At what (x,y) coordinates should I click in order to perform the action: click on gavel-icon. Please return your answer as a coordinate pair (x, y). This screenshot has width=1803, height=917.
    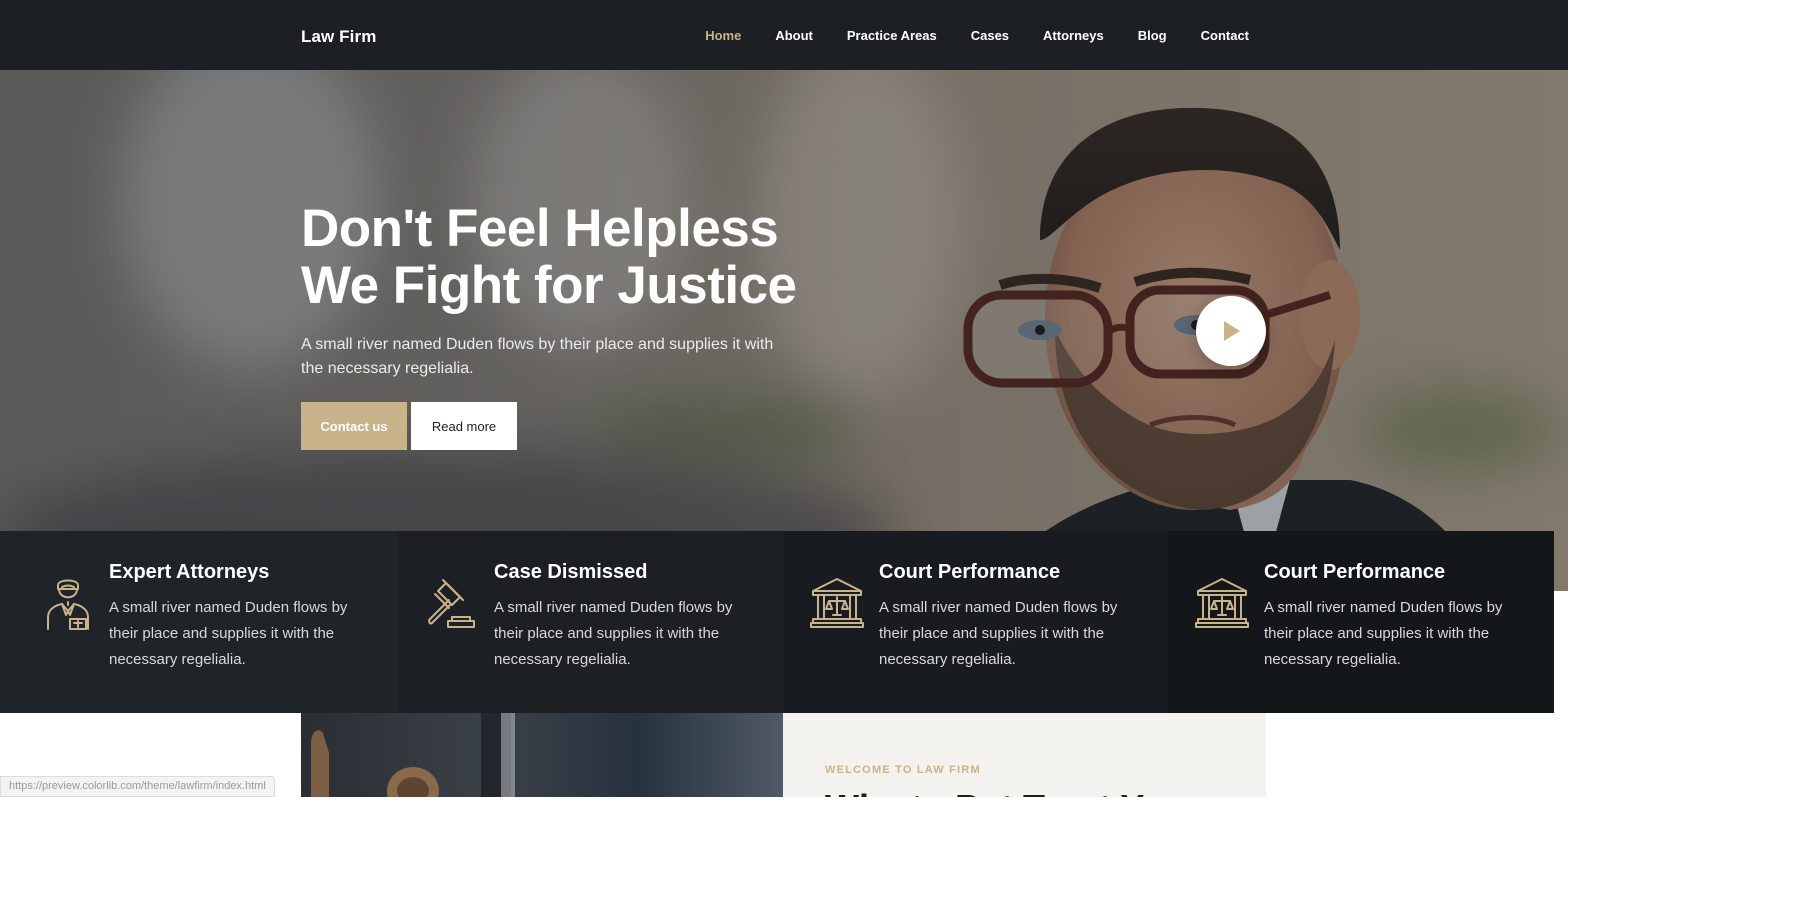
    Looking at the image, I should click on (451, 603).